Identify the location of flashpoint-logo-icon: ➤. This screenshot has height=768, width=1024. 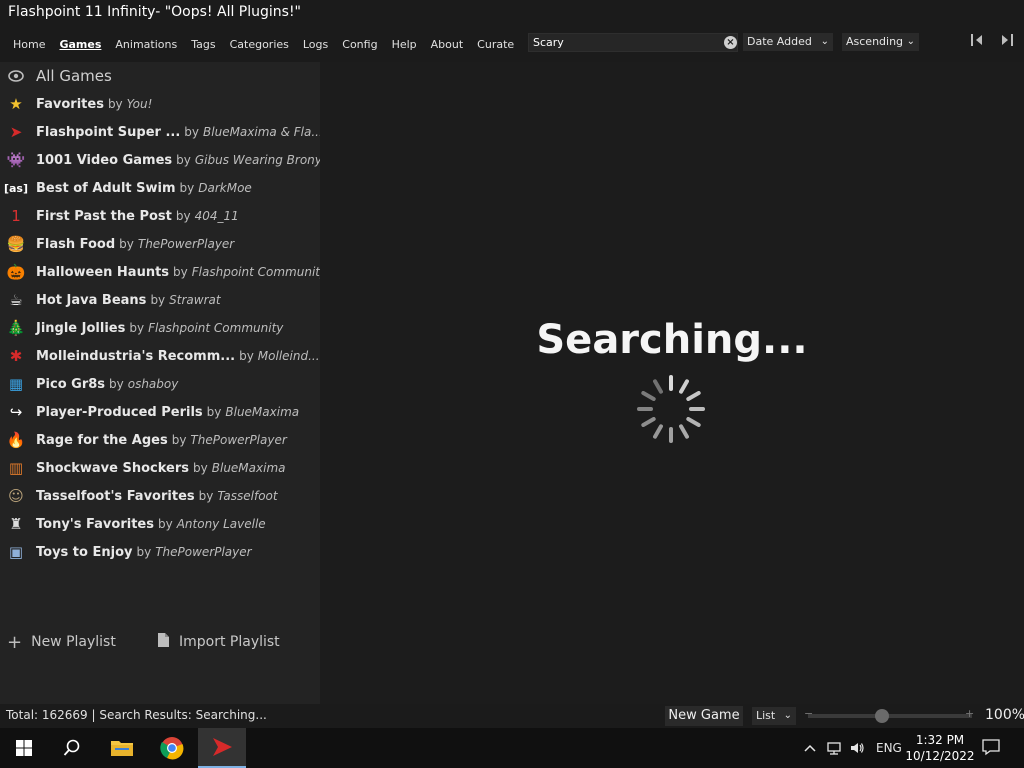
(16, 132).